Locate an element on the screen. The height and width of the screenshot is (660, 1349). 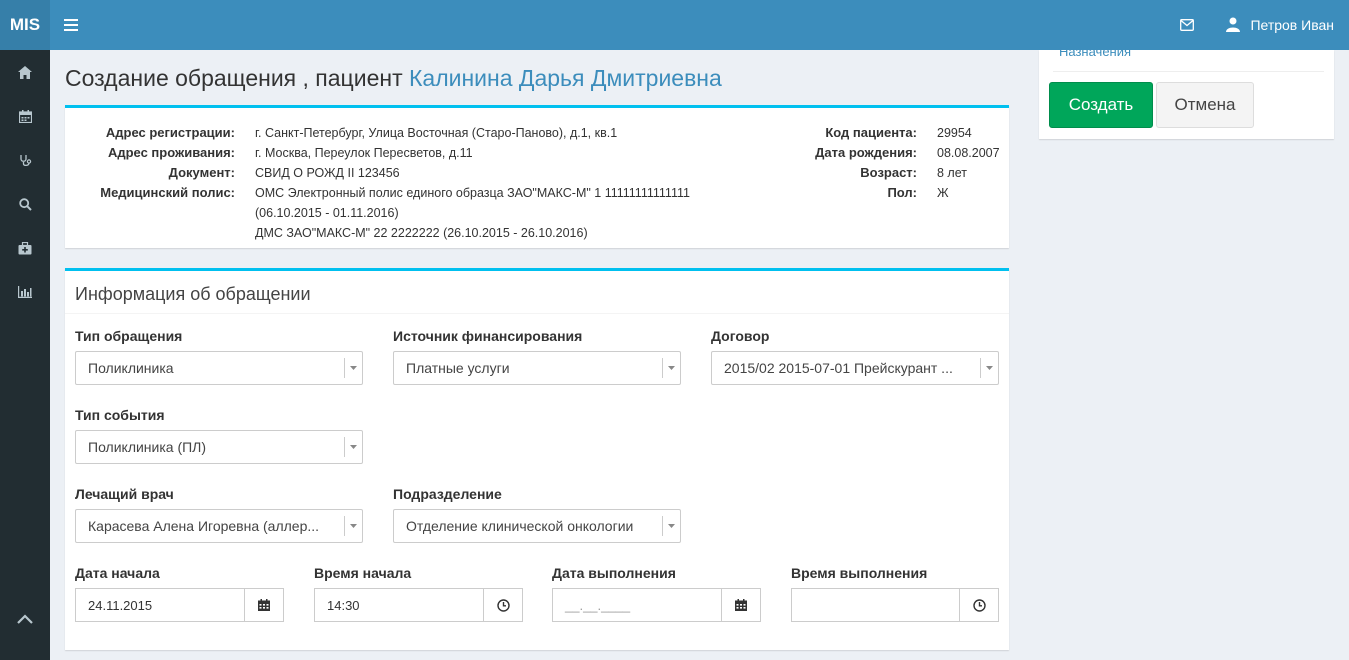
stethoscope-icon is located at coordinates (25, 160).